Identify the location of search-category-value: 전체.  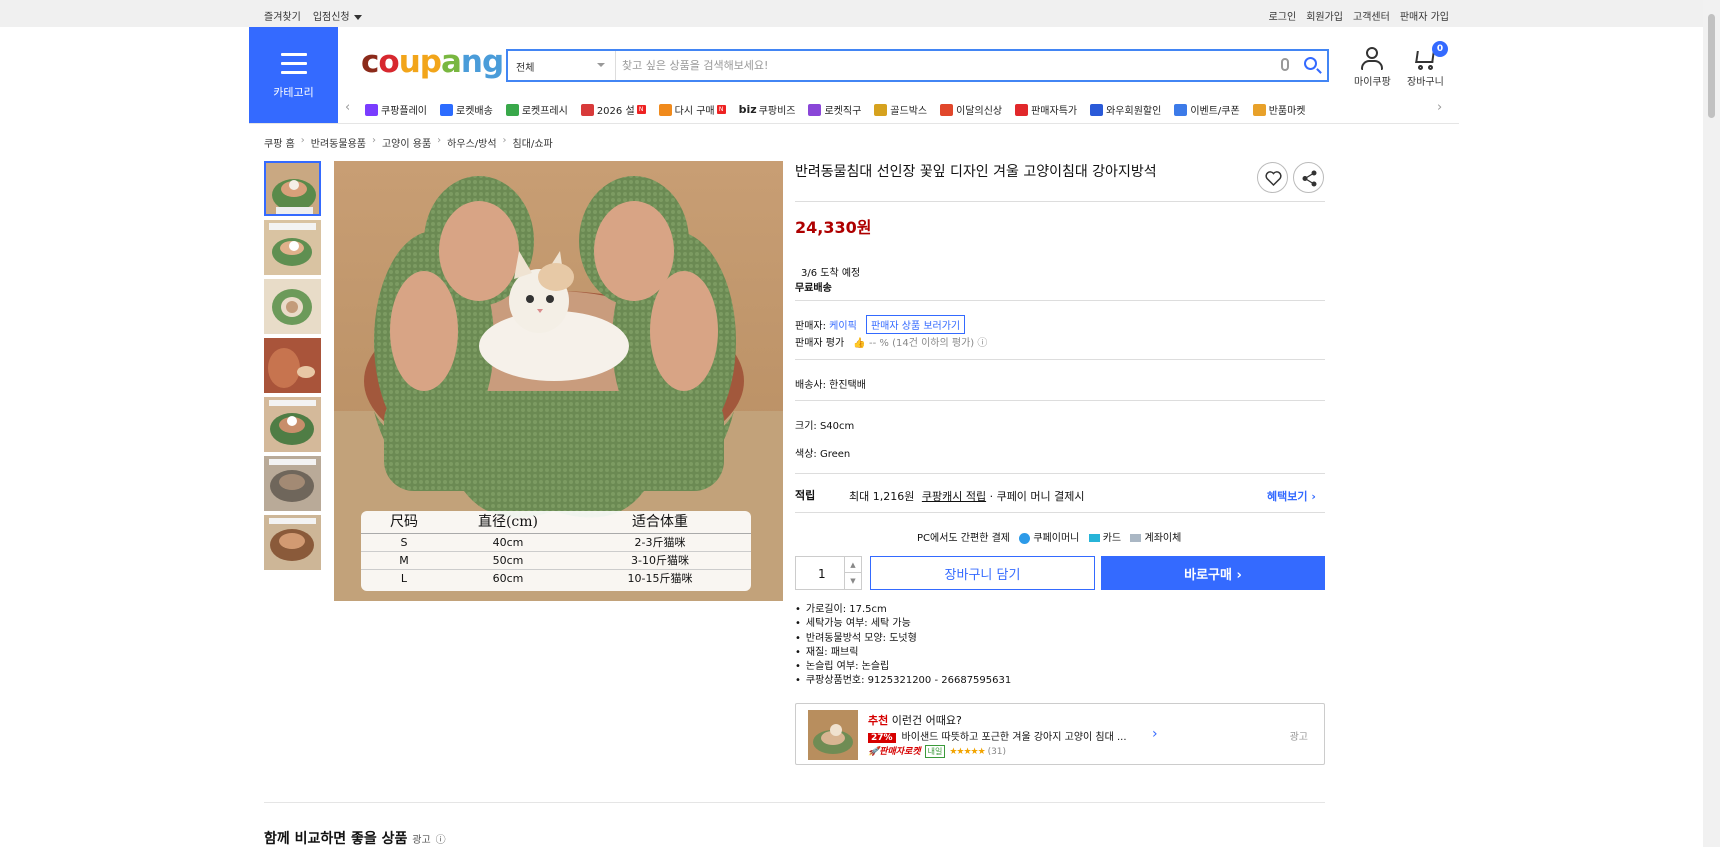
(525, 68).